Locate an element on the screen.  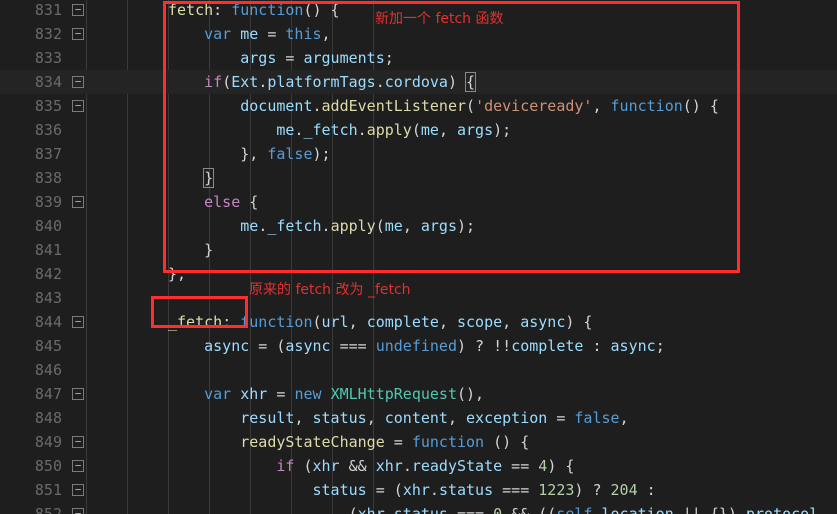
code-line: 839 else { is located at coordinates (418, 202).